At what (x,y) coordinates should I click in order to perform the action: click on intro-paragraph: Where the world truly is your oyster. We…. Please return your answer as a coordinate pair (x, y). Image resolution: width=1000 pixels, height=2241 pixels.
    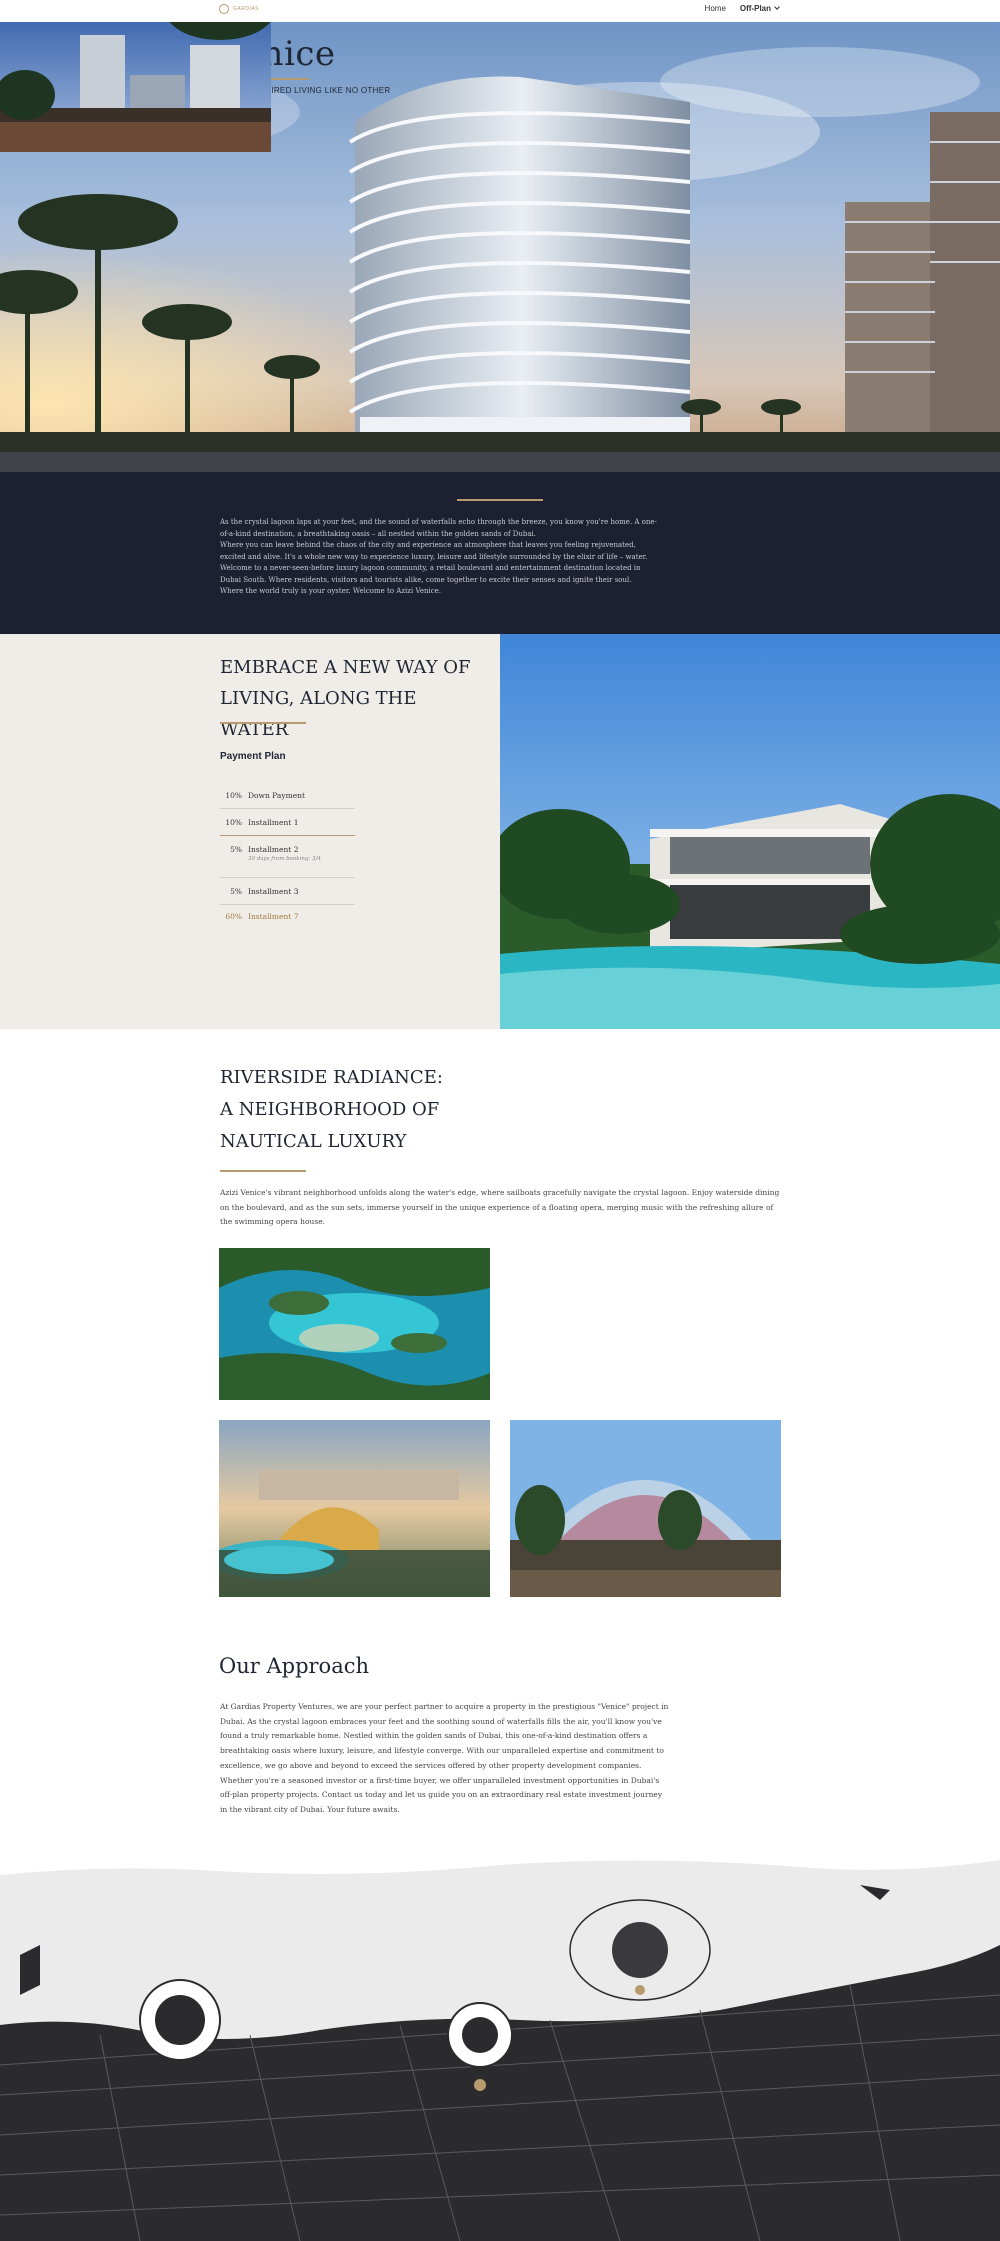
    Looking at the image, I should click on (331, 591).